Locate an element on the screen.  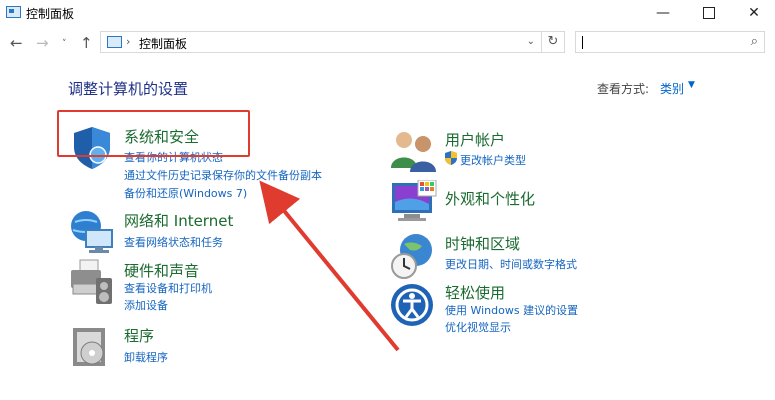
back-button: ← is located at coordinates (16, 43).